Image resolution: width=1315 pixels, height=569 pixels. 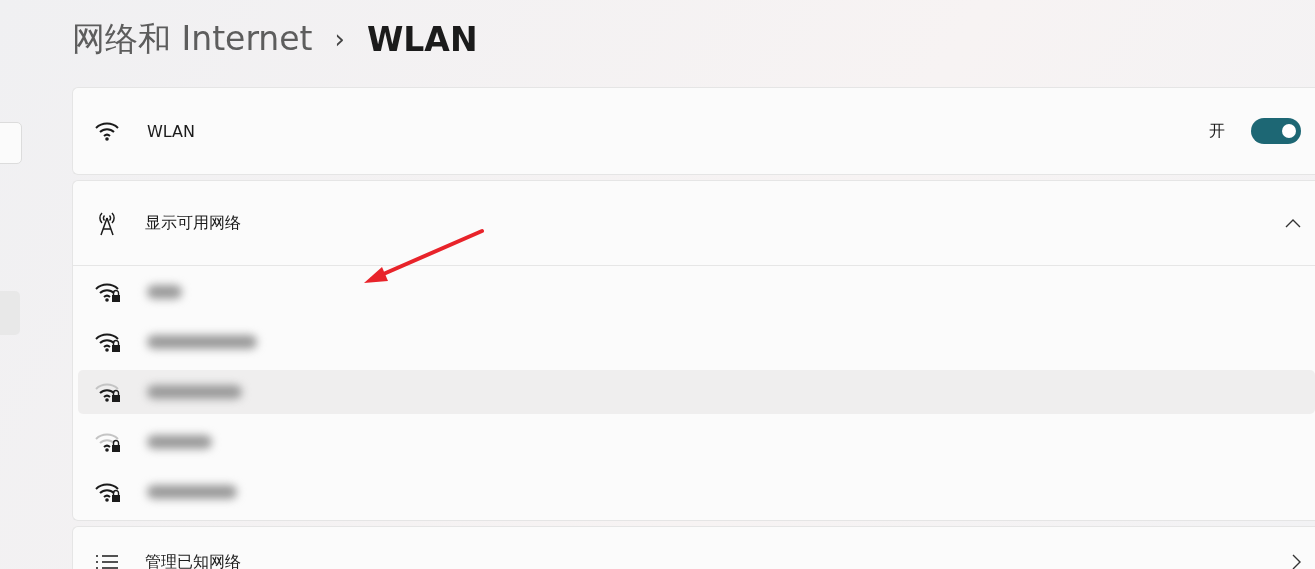 I want to click on show-networks-label: 显示可用网络, so click(x=193, y=223).